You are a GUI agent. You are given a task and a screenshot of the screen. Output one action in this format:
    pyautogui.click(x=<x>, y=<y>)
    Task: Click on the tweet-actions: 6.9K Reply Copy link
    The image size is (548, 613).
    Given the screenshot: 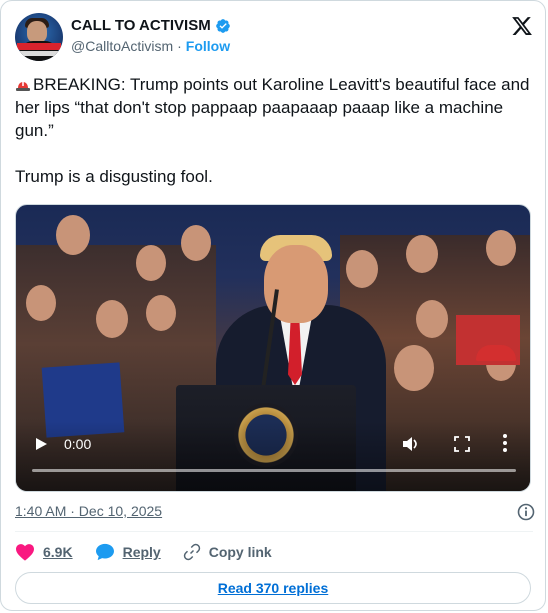 What is the action you would take?
    pyautogui.click(x=154, y=552)
    